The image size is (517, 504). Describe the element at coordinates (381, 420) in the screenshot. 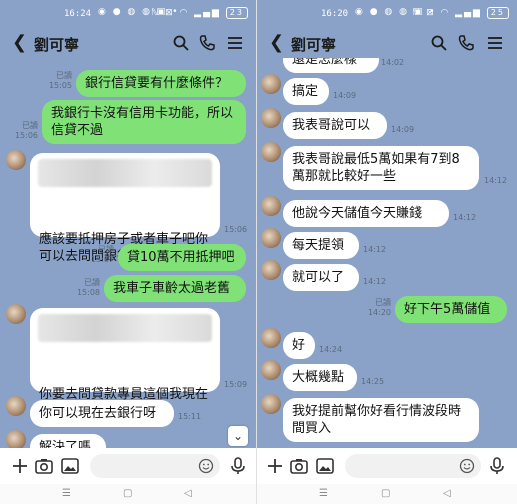

I see `received-message: 我好提前幫你好看行情波段時間買入` at that location.